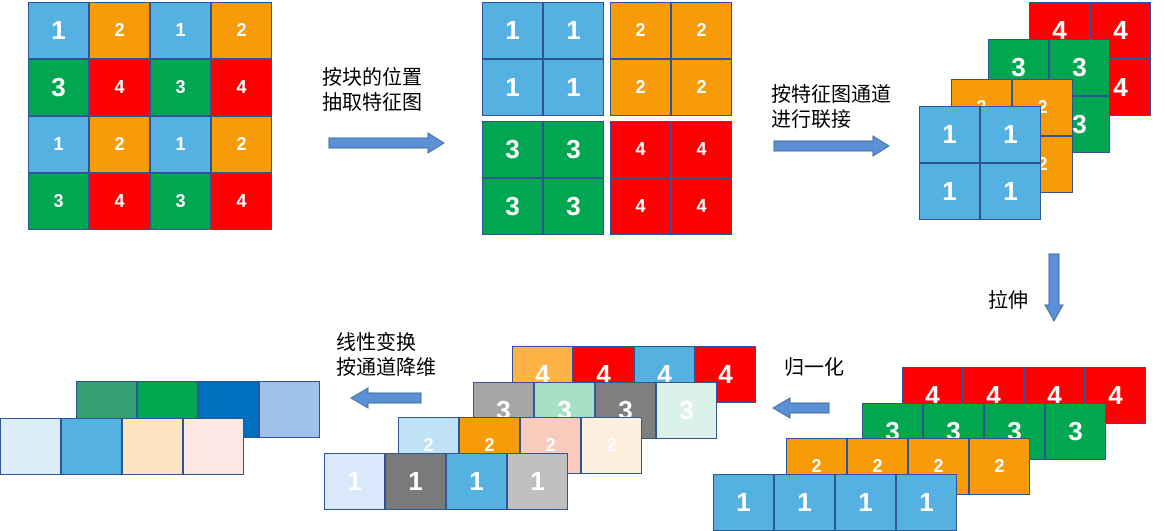 Image resolution: width=1165 pixels, height=531 pixels. I want to click on label-normalize-line1: 归一化, so click(814, 367).